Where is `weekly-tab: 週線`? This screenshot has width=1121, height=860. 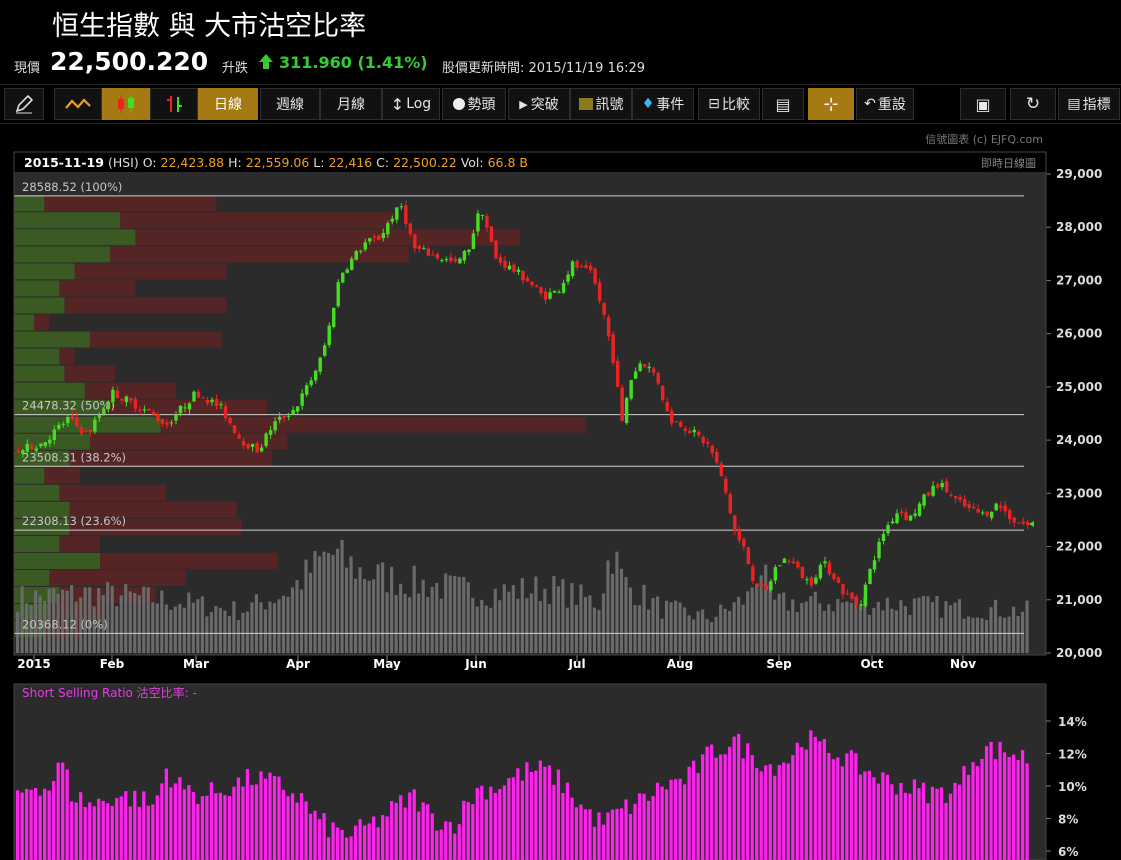 weekly-tab: 週線 is located at coordinates (290, 104).